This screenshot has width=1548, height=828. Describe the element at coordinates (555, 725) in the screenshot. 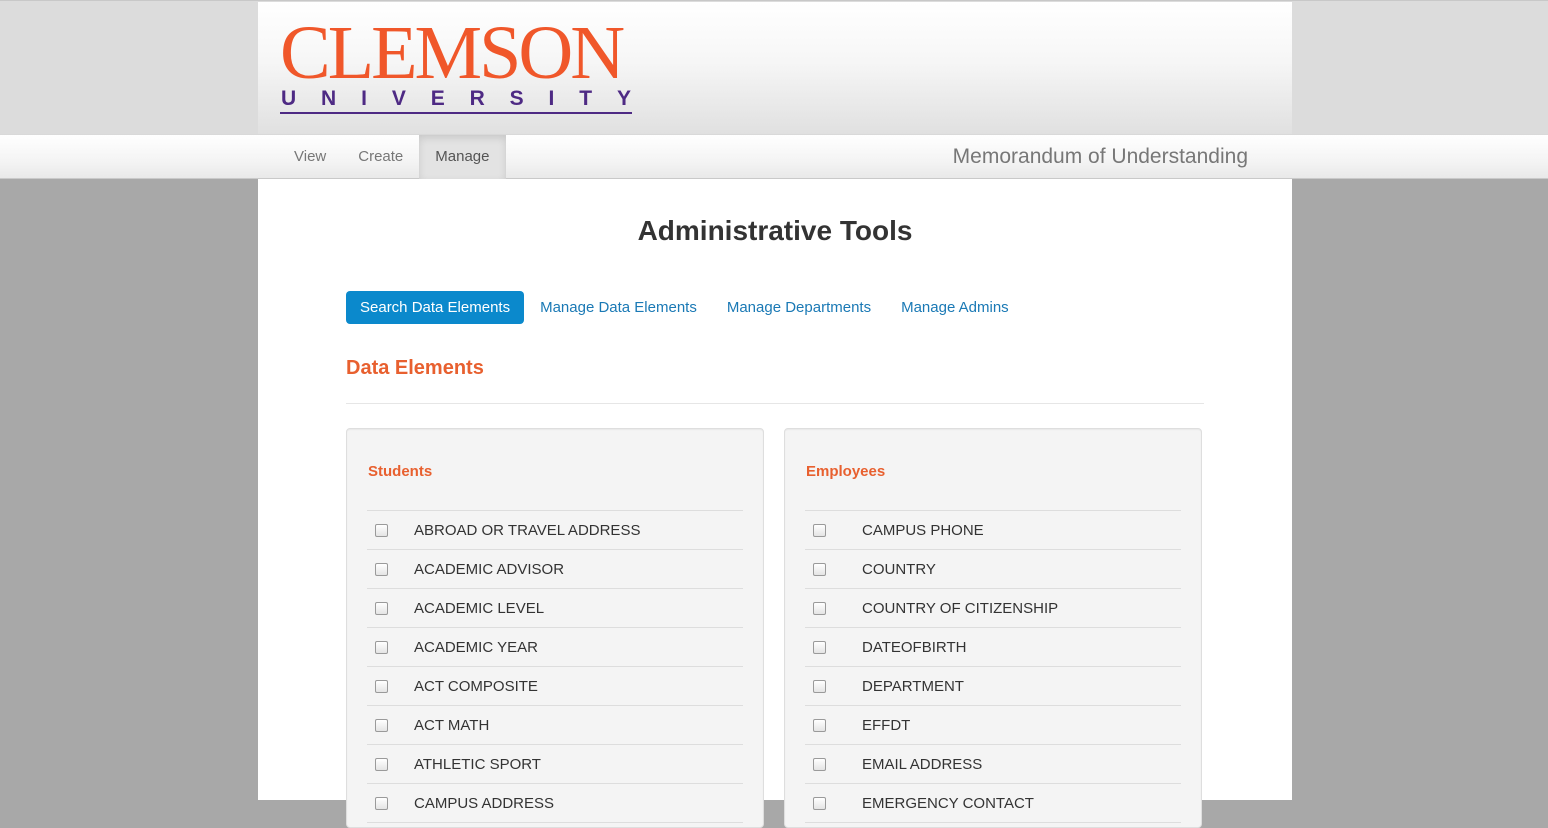

I see `list-item: ACT MATH` at that location.